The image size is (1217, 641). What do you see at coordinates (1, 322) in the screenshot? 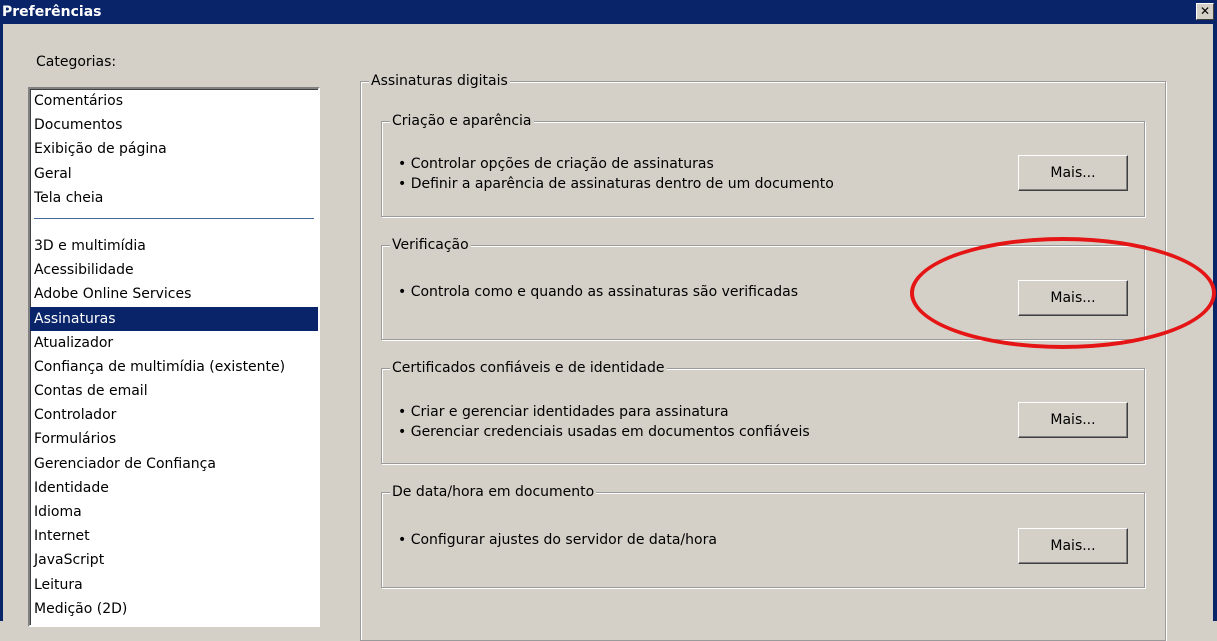
I see `window-frame-left` at bounding box center [1, 322].